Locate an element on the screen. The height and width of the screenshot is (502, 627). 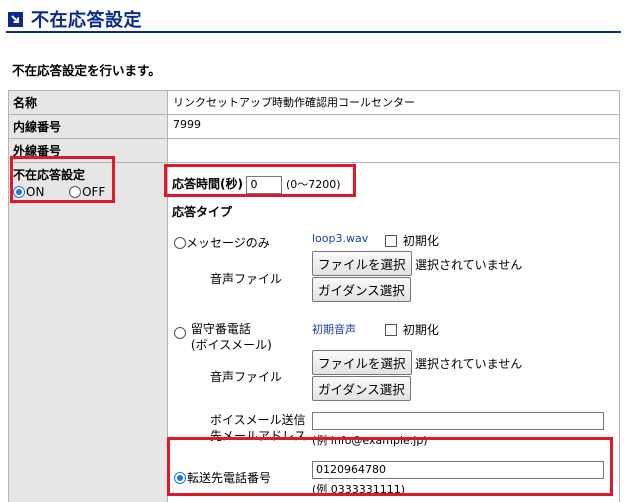
absence-label: 不在応答設定 is located at coordinates (49, 175).